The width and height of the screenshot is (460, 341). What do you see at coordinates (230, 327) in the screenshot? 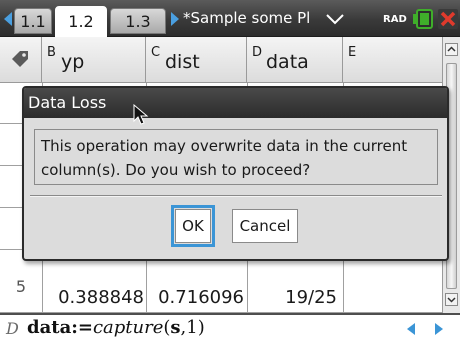
I see `formula-entry-line: D data:=capture(s,1)` at bounding box center [230, 327].